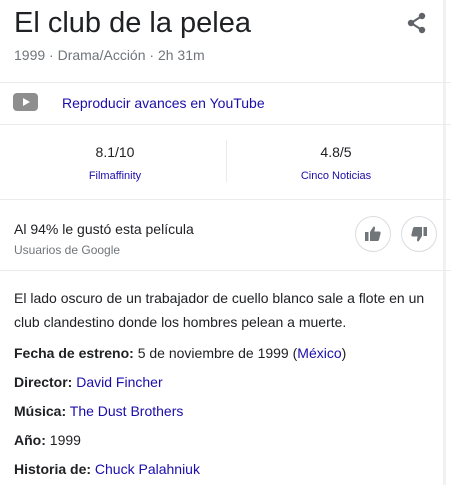 The width and height of the screenshot is (451, 485). Describe the element at coordinates (115, 176) in the screenshot. I see `rating-source-link: Filmaffinity` at that location.